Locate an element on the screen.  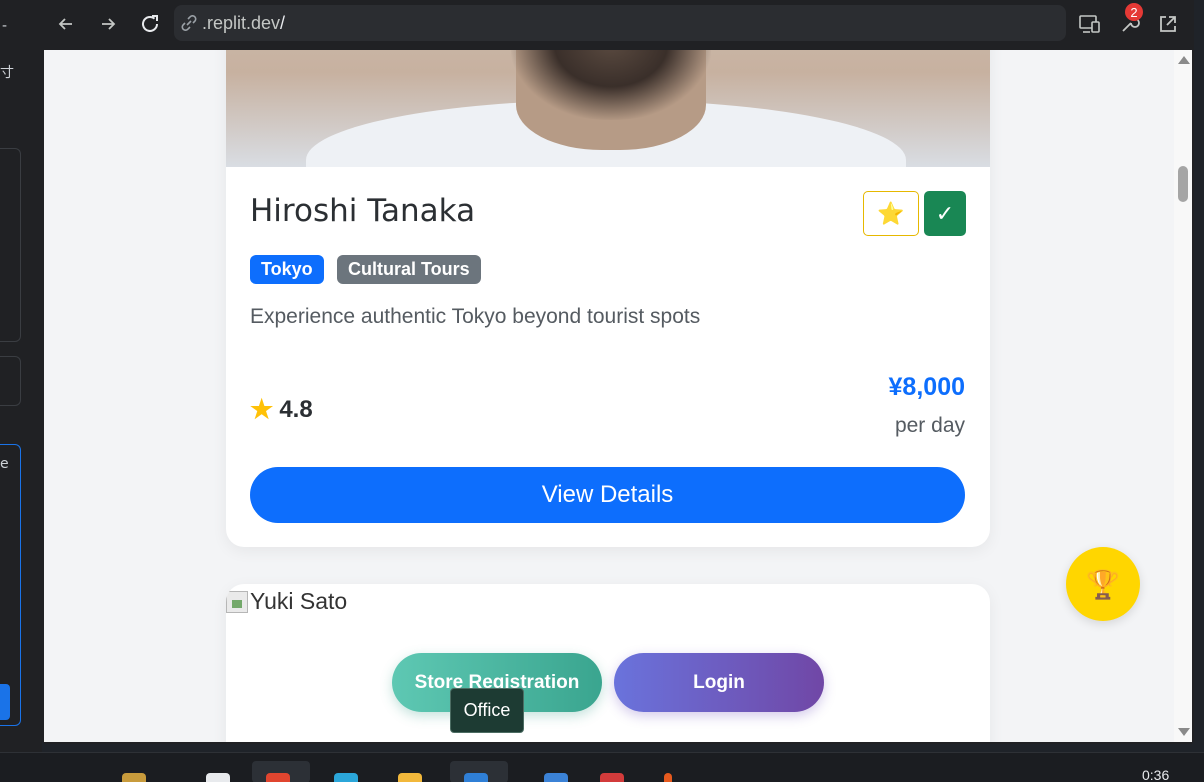
url-text: .replit.dev/ is located at coordinates (243, 23).